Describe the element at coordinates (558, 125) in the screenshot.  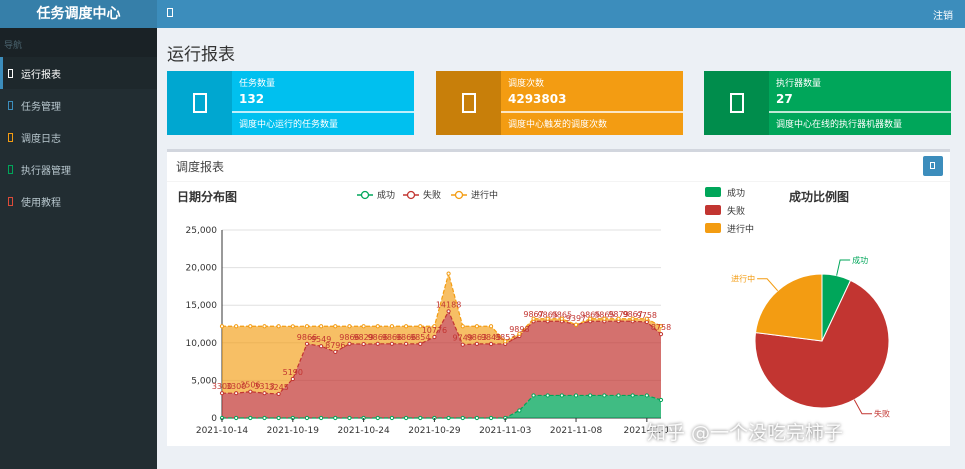
I see `info-box-desc: 调度中心触发的调度次数` at that location.